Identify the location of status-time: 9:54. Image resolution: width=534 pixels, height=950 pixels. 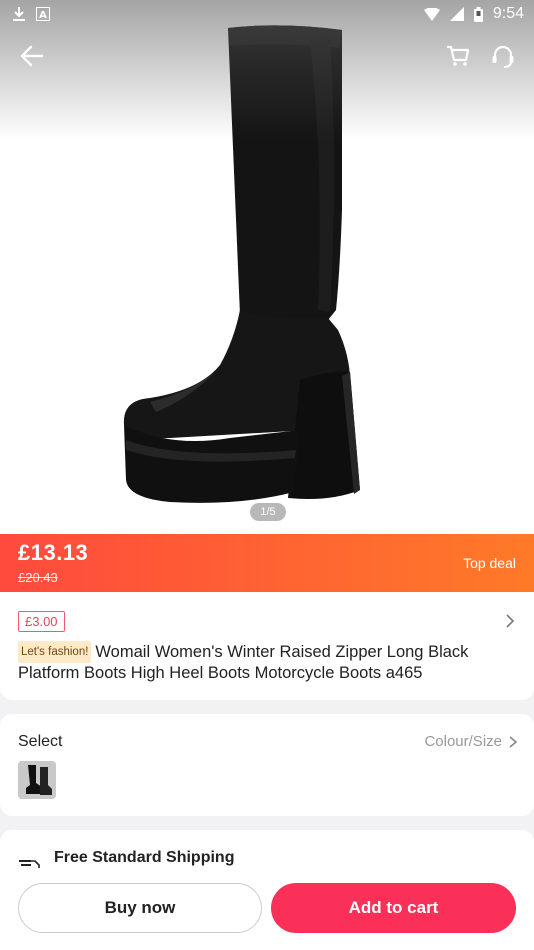
(508, 13).